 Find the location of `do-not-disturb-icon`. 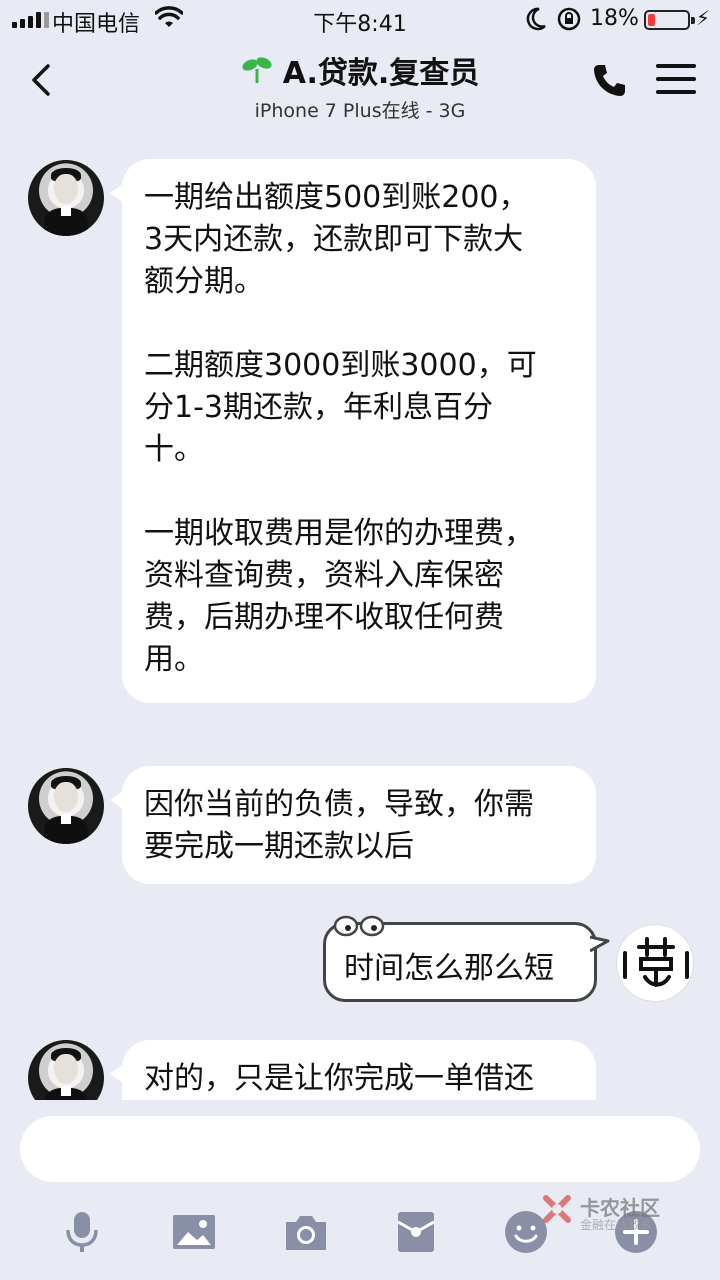

do-not-disturb-icon is located at coordinates (536, 19).